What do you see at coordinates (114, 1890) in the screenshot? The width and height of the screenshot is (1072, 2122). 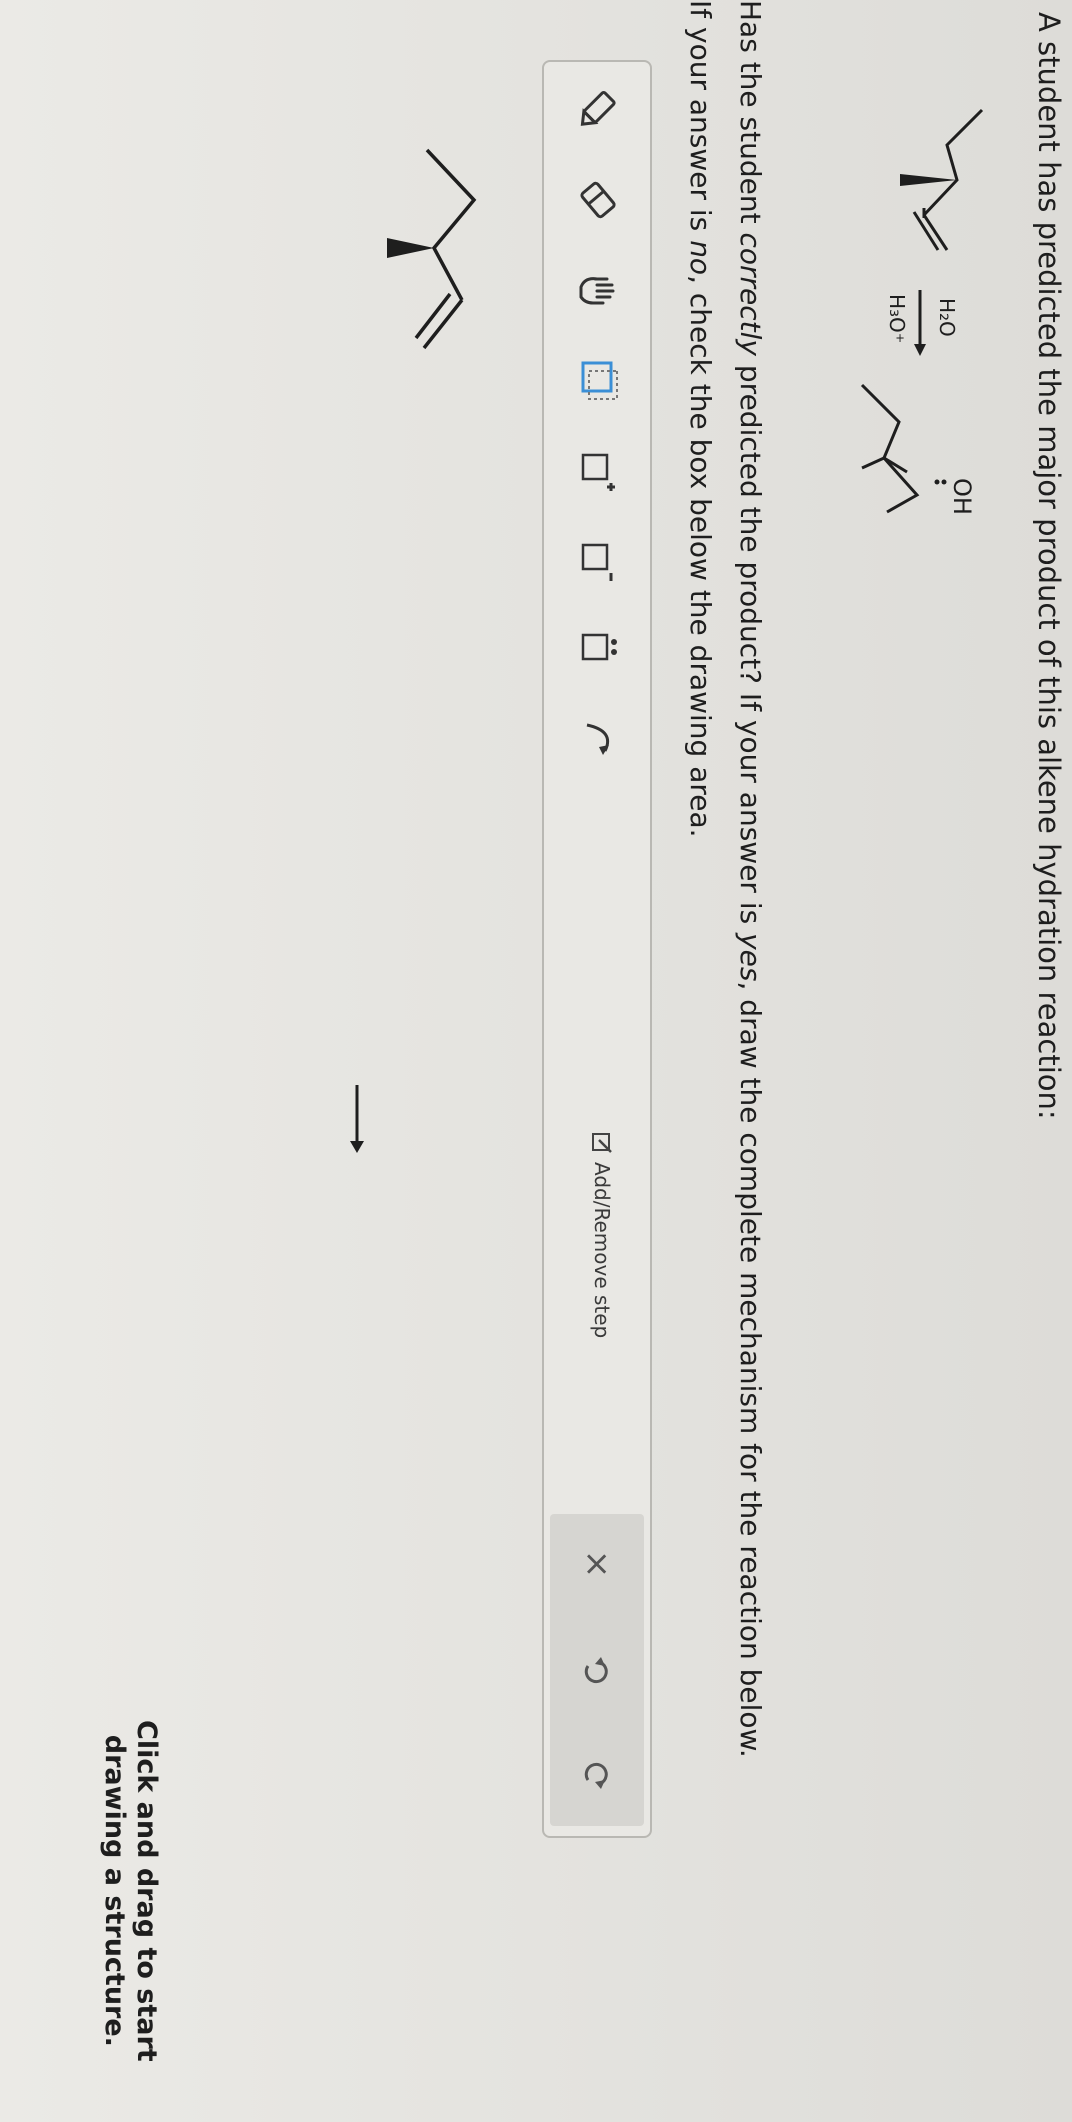 I see `instruction-line2: drawing a structure.` at bounding box center [114, 1890].